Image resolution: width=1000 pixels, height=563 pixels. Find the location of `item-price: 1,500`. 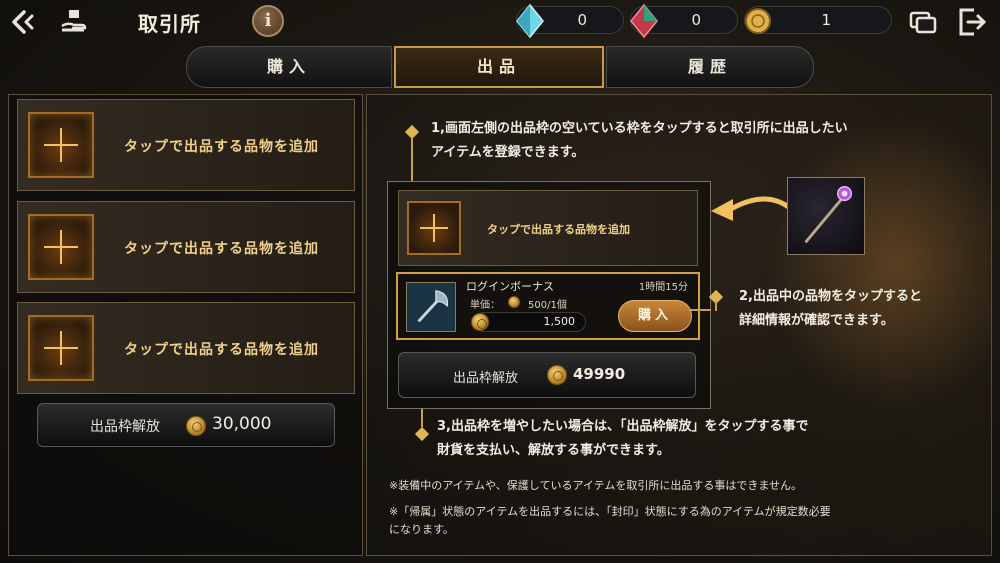

item-price: 1,500 is located at coordinates (559, 321).